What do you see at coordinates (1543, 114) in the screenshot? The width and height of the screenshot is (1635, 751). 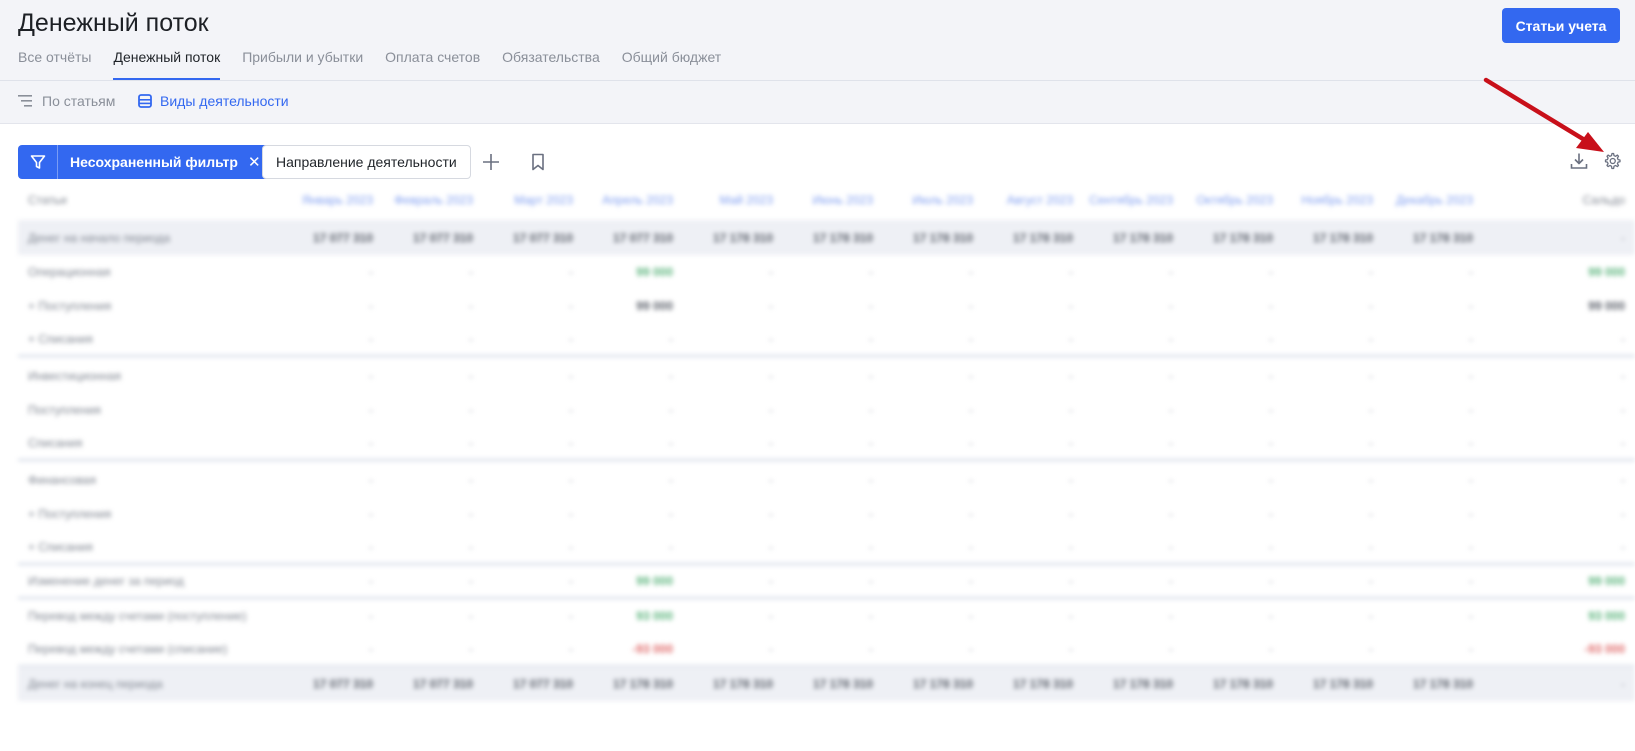 I see `annotation-arrow-icon` at bounding box center [1543, 114].